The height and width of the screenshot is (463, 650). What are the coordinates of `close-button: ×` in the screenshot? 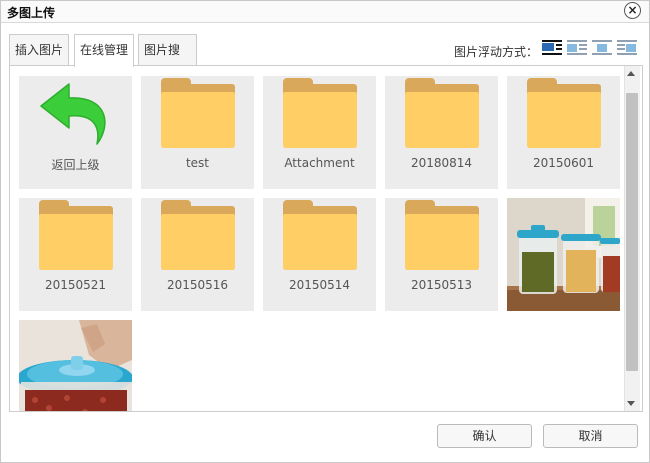 It's located at (632, 10).